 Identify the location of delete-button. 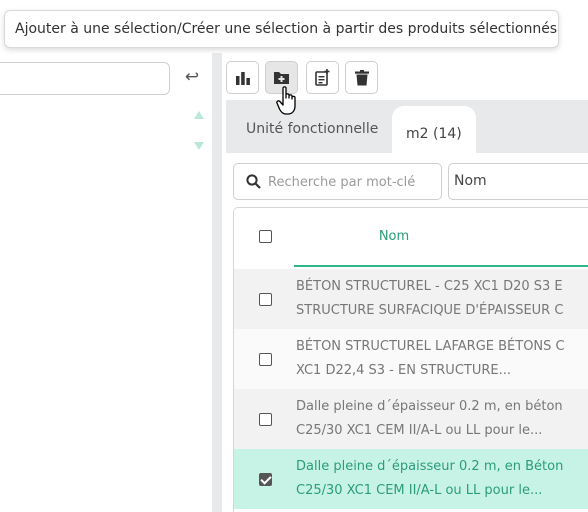
(361, 77).